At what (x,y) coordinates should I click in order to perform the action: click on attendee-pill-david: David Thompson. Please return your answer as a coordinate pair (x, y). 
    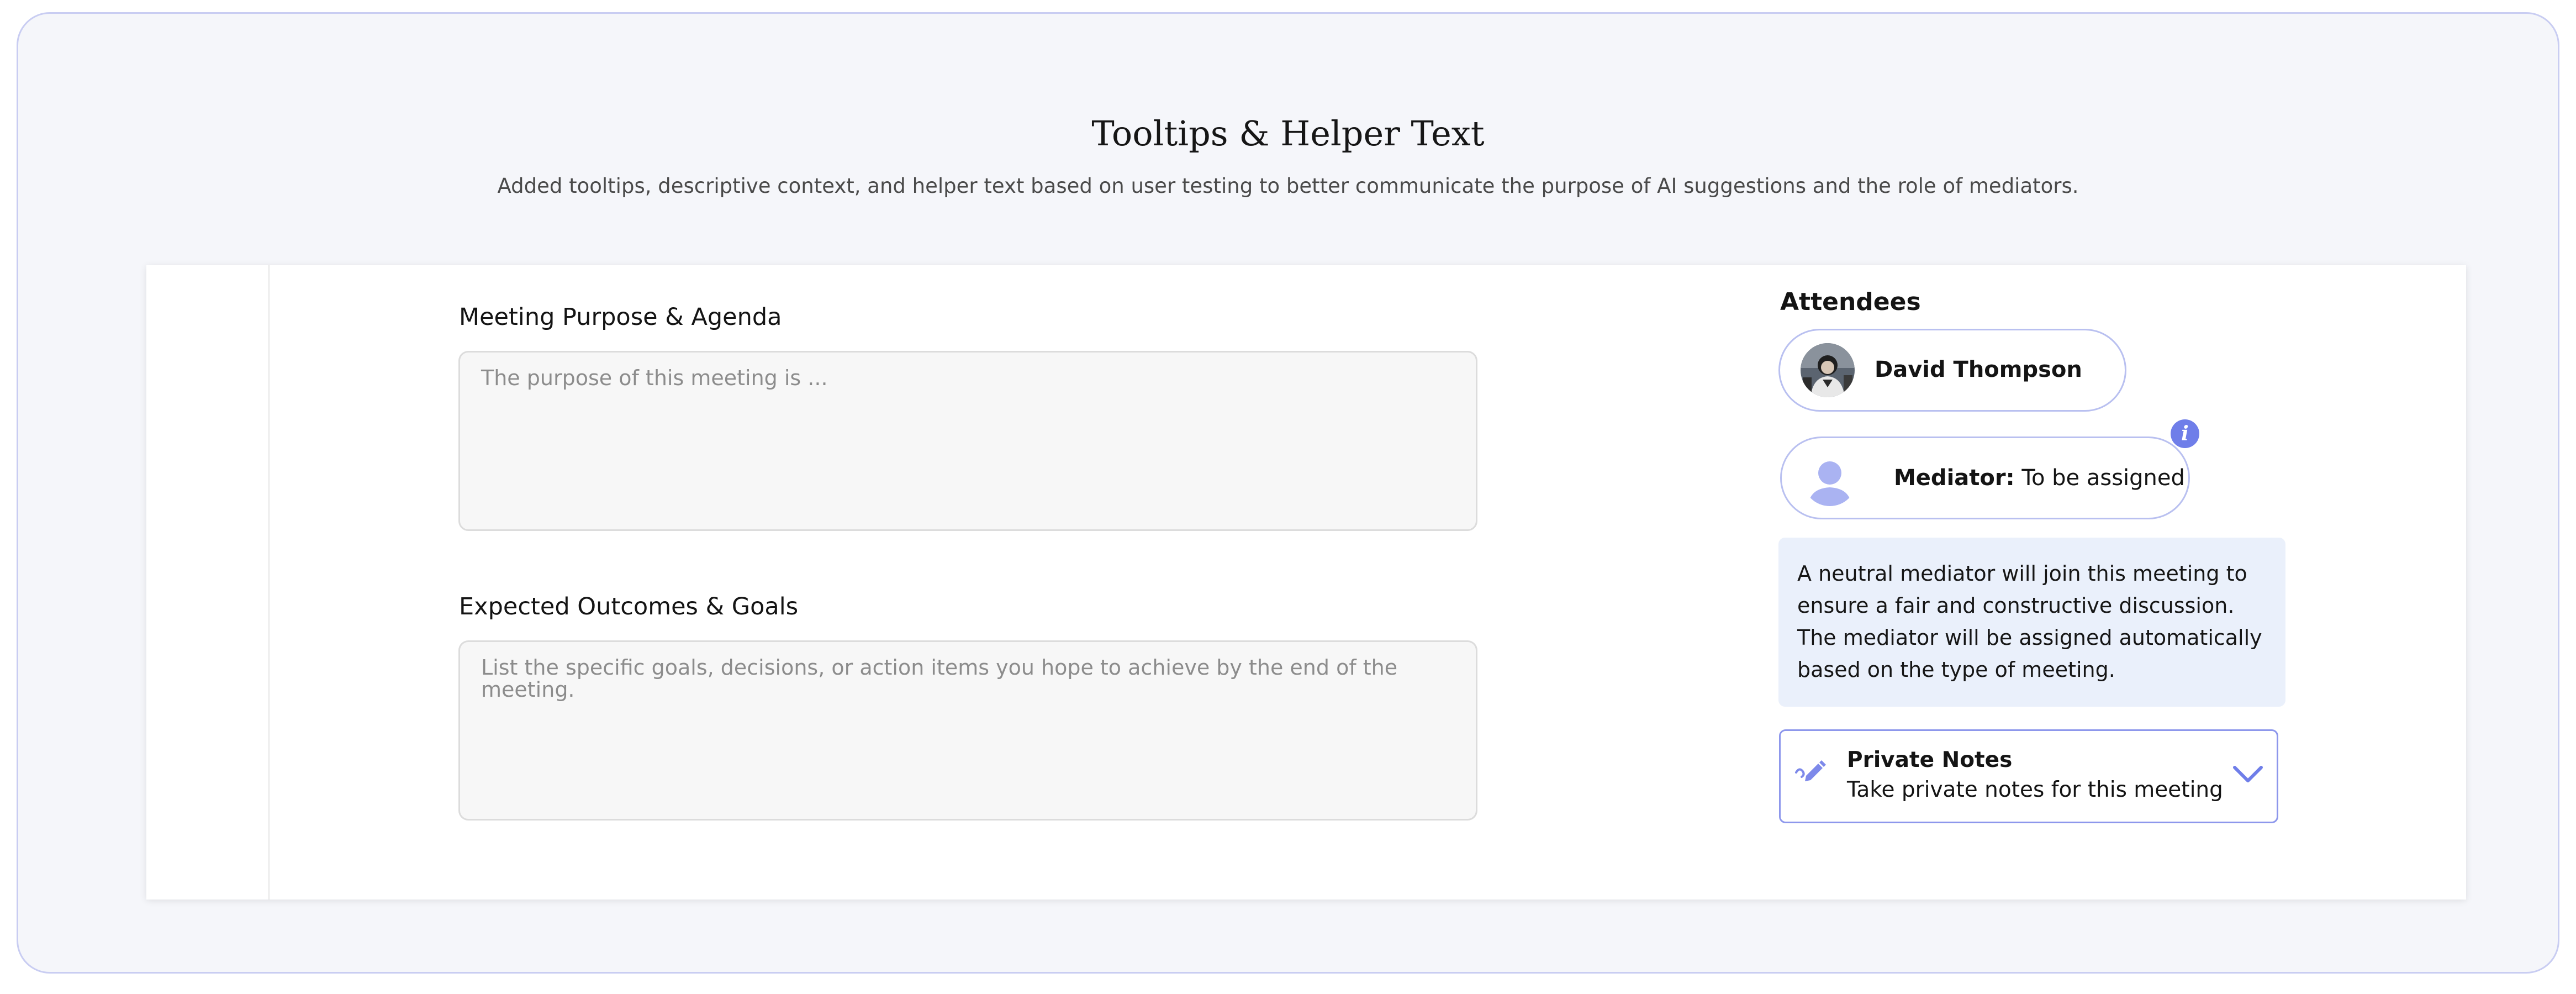
    Looking at the image, I should click on (1952, 371).